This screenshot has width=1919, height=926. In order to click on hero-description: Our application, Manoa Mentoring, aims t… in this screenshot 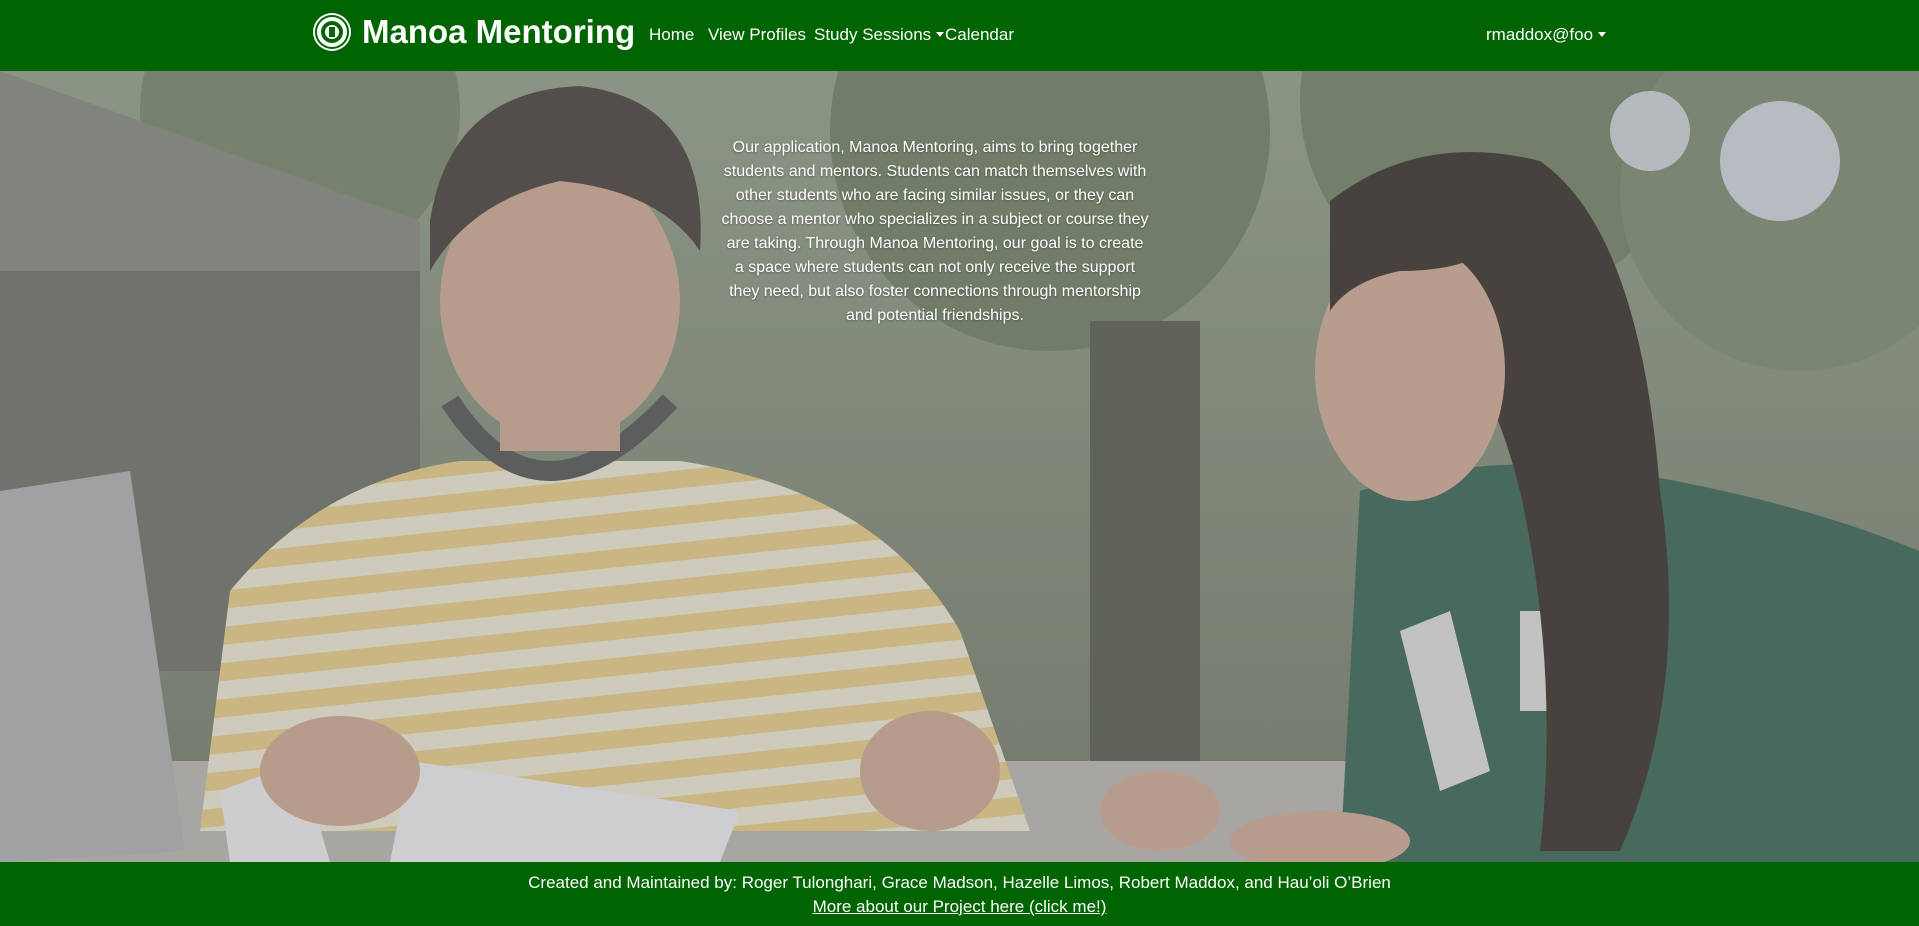, I will do `click(935, 231)`.